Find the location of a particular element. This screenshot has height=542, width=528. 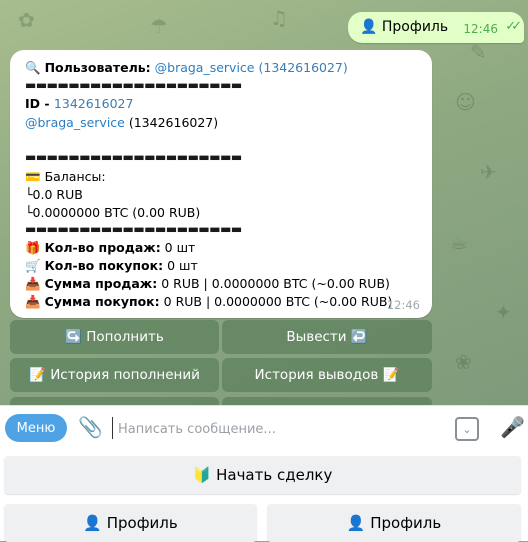

purchases-count-value: 0 шт is located at coordinates (180, 265).